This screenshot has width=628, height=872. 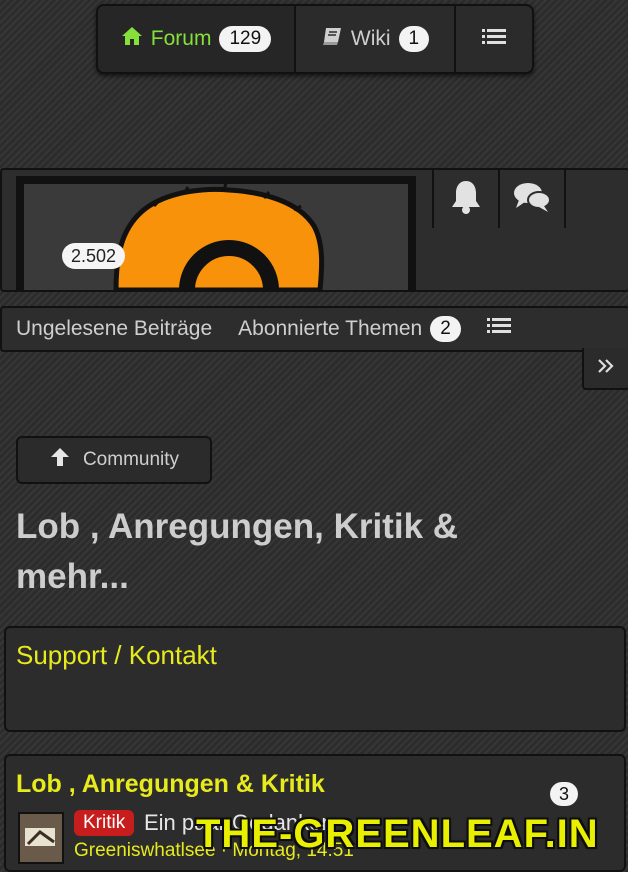 I want to click on unread-posts-link: Ungelesene Beiträge, so click(x=114, y=329).